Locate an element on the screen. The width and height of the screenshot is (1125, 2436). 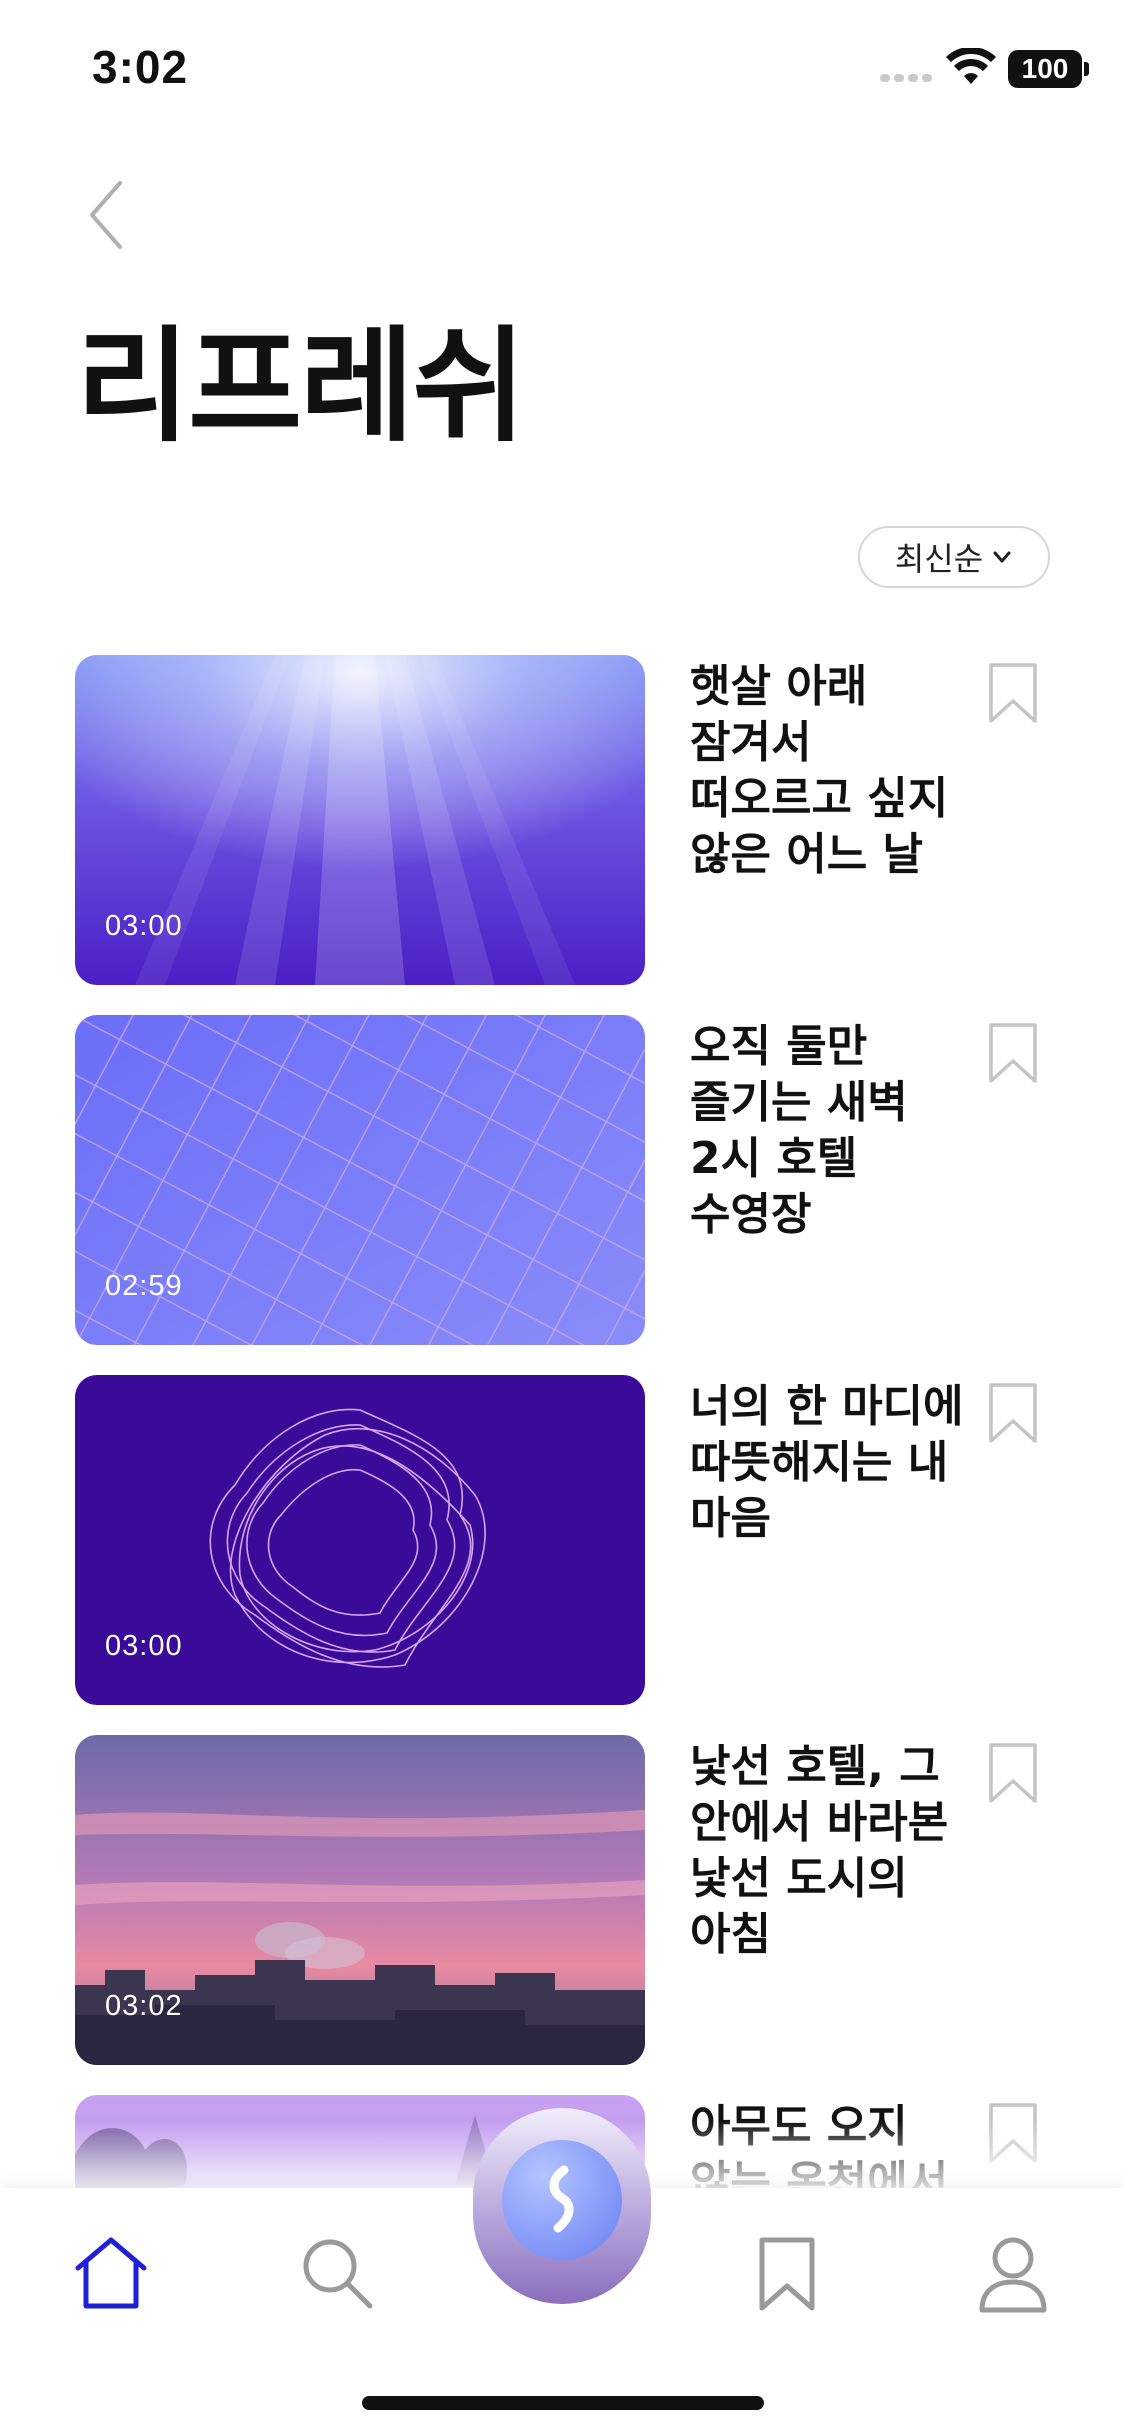
page-title: 리프레쉬 is located at coordinates (301, 387).